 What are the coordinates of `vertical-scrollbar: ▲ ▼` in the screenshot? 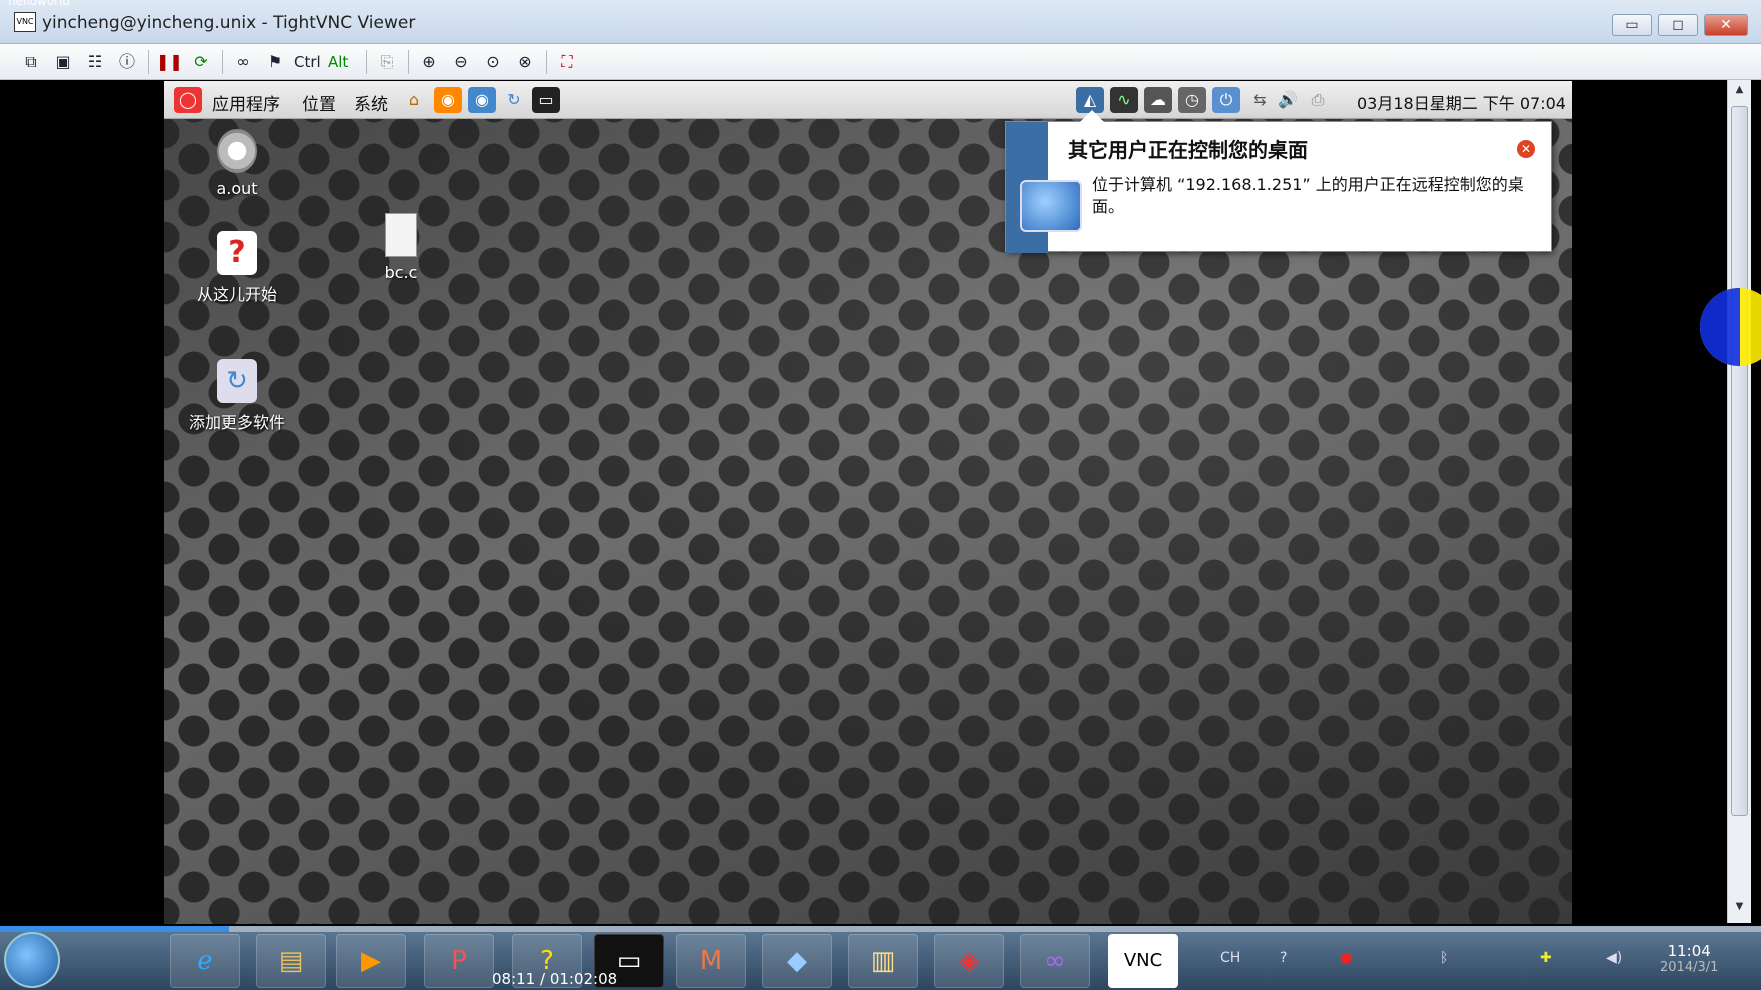 It's located at (1739, 501).